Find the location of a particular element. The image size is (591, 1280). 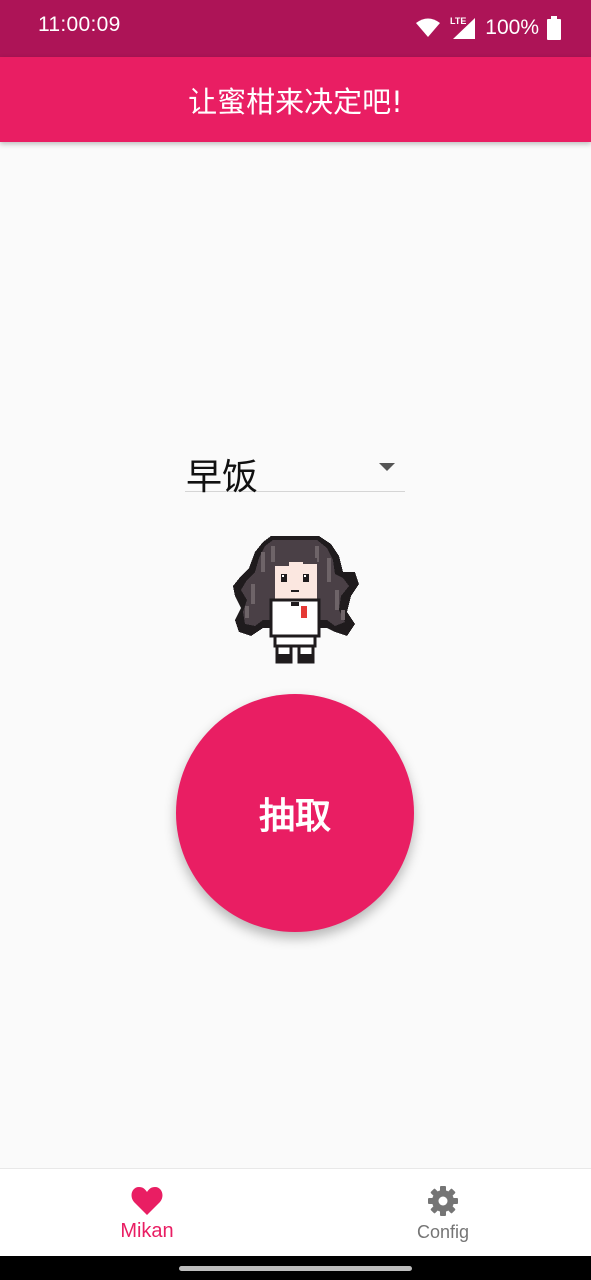

dropdown-arrow-icon is located at coordinates (387, 467).